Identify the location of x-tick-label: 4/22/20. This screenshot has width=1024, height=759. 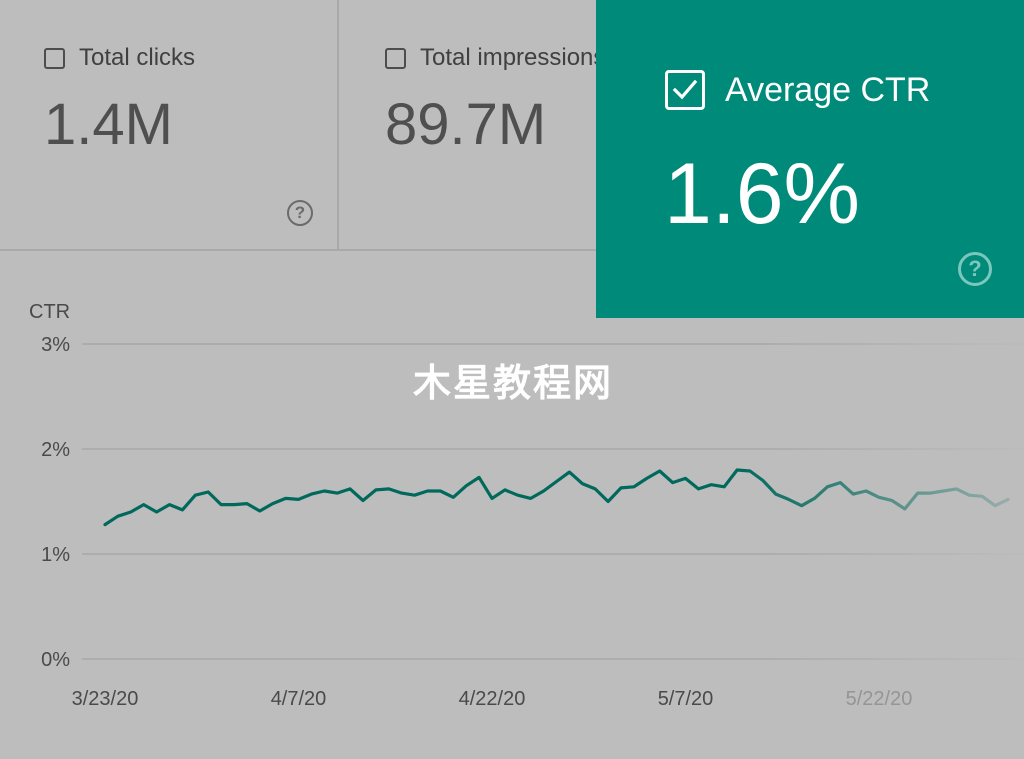
(492, 699).